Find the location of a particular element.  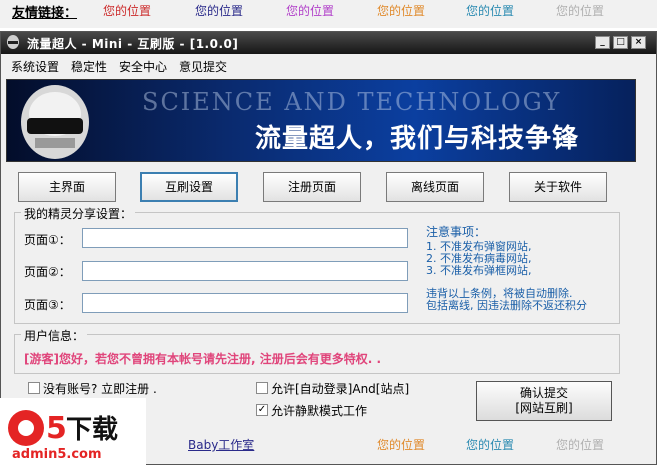

page-3-label: 页面③： is located at coordinates (47, 305).